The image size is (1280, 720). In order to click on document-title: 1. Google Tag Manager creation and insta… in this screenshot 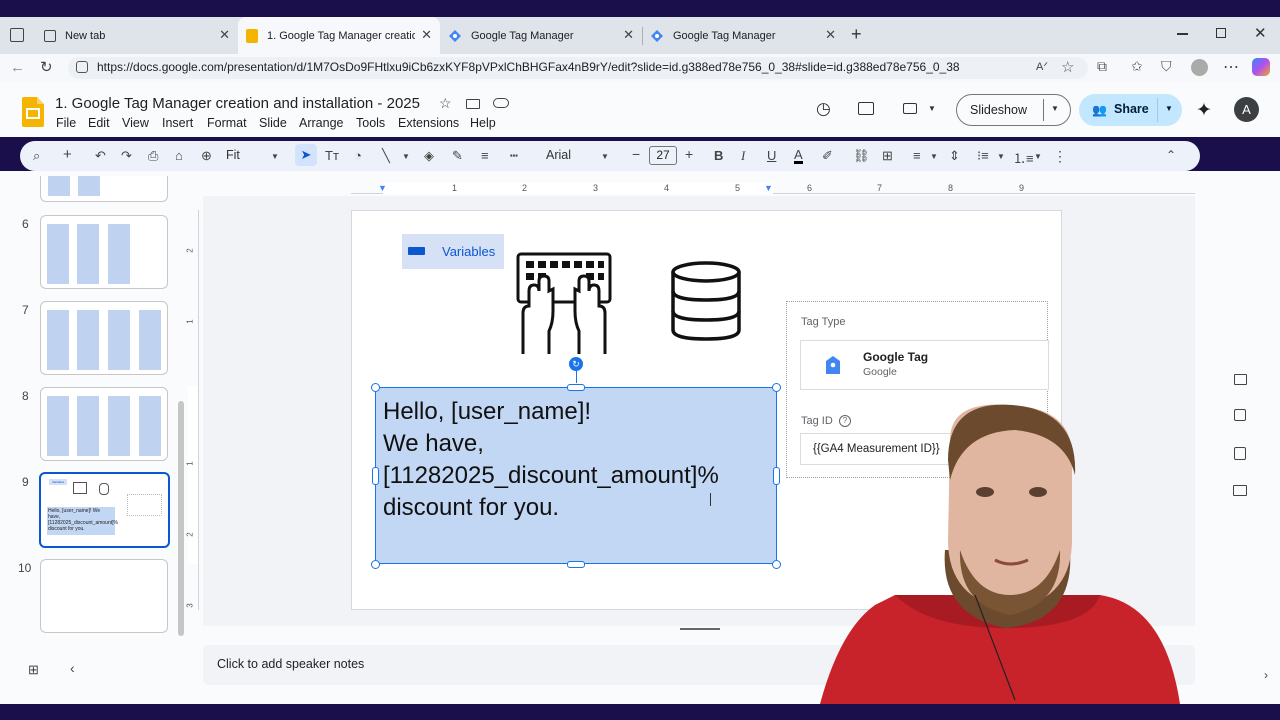, I will do `click(237, 103)`.